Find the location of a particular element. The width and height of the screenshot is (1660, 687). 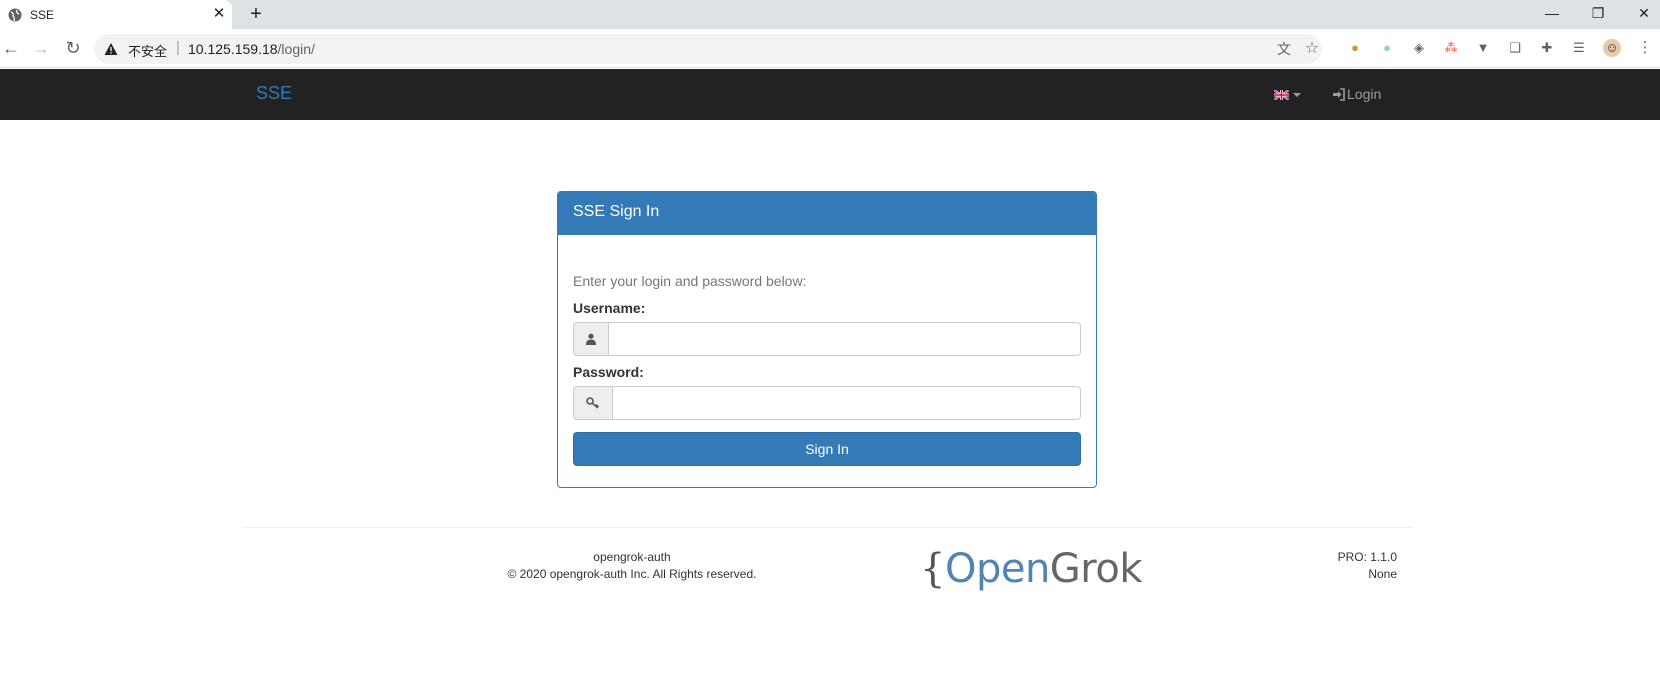

password-label: Password: is located at coordinates (608, 372).